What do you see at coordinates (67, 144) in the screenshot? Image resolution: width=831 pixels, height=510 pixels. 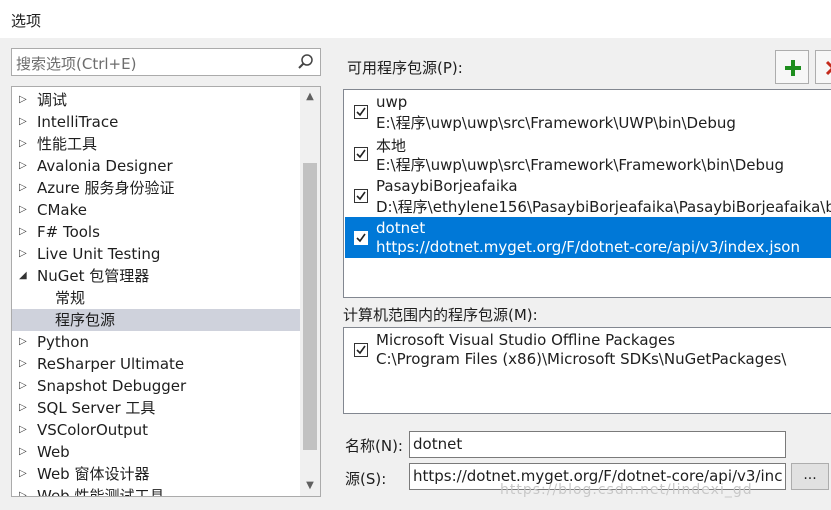 I see `tree-item-label: 性能工具` at bounding box center [67, 144].